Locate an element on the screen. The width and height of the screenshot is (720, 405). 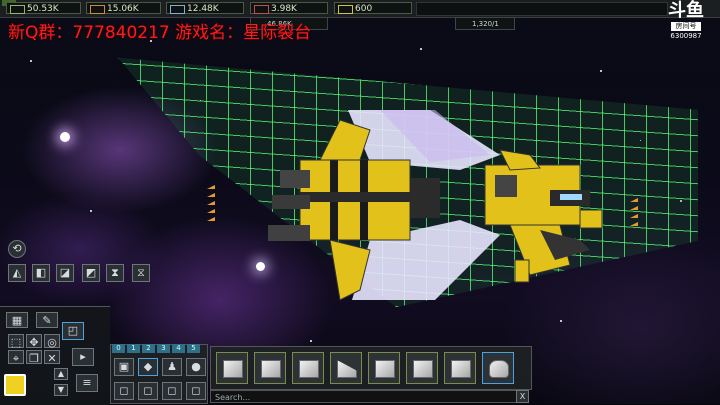
room-label: 房间号 is located at coordinates (686, 26).